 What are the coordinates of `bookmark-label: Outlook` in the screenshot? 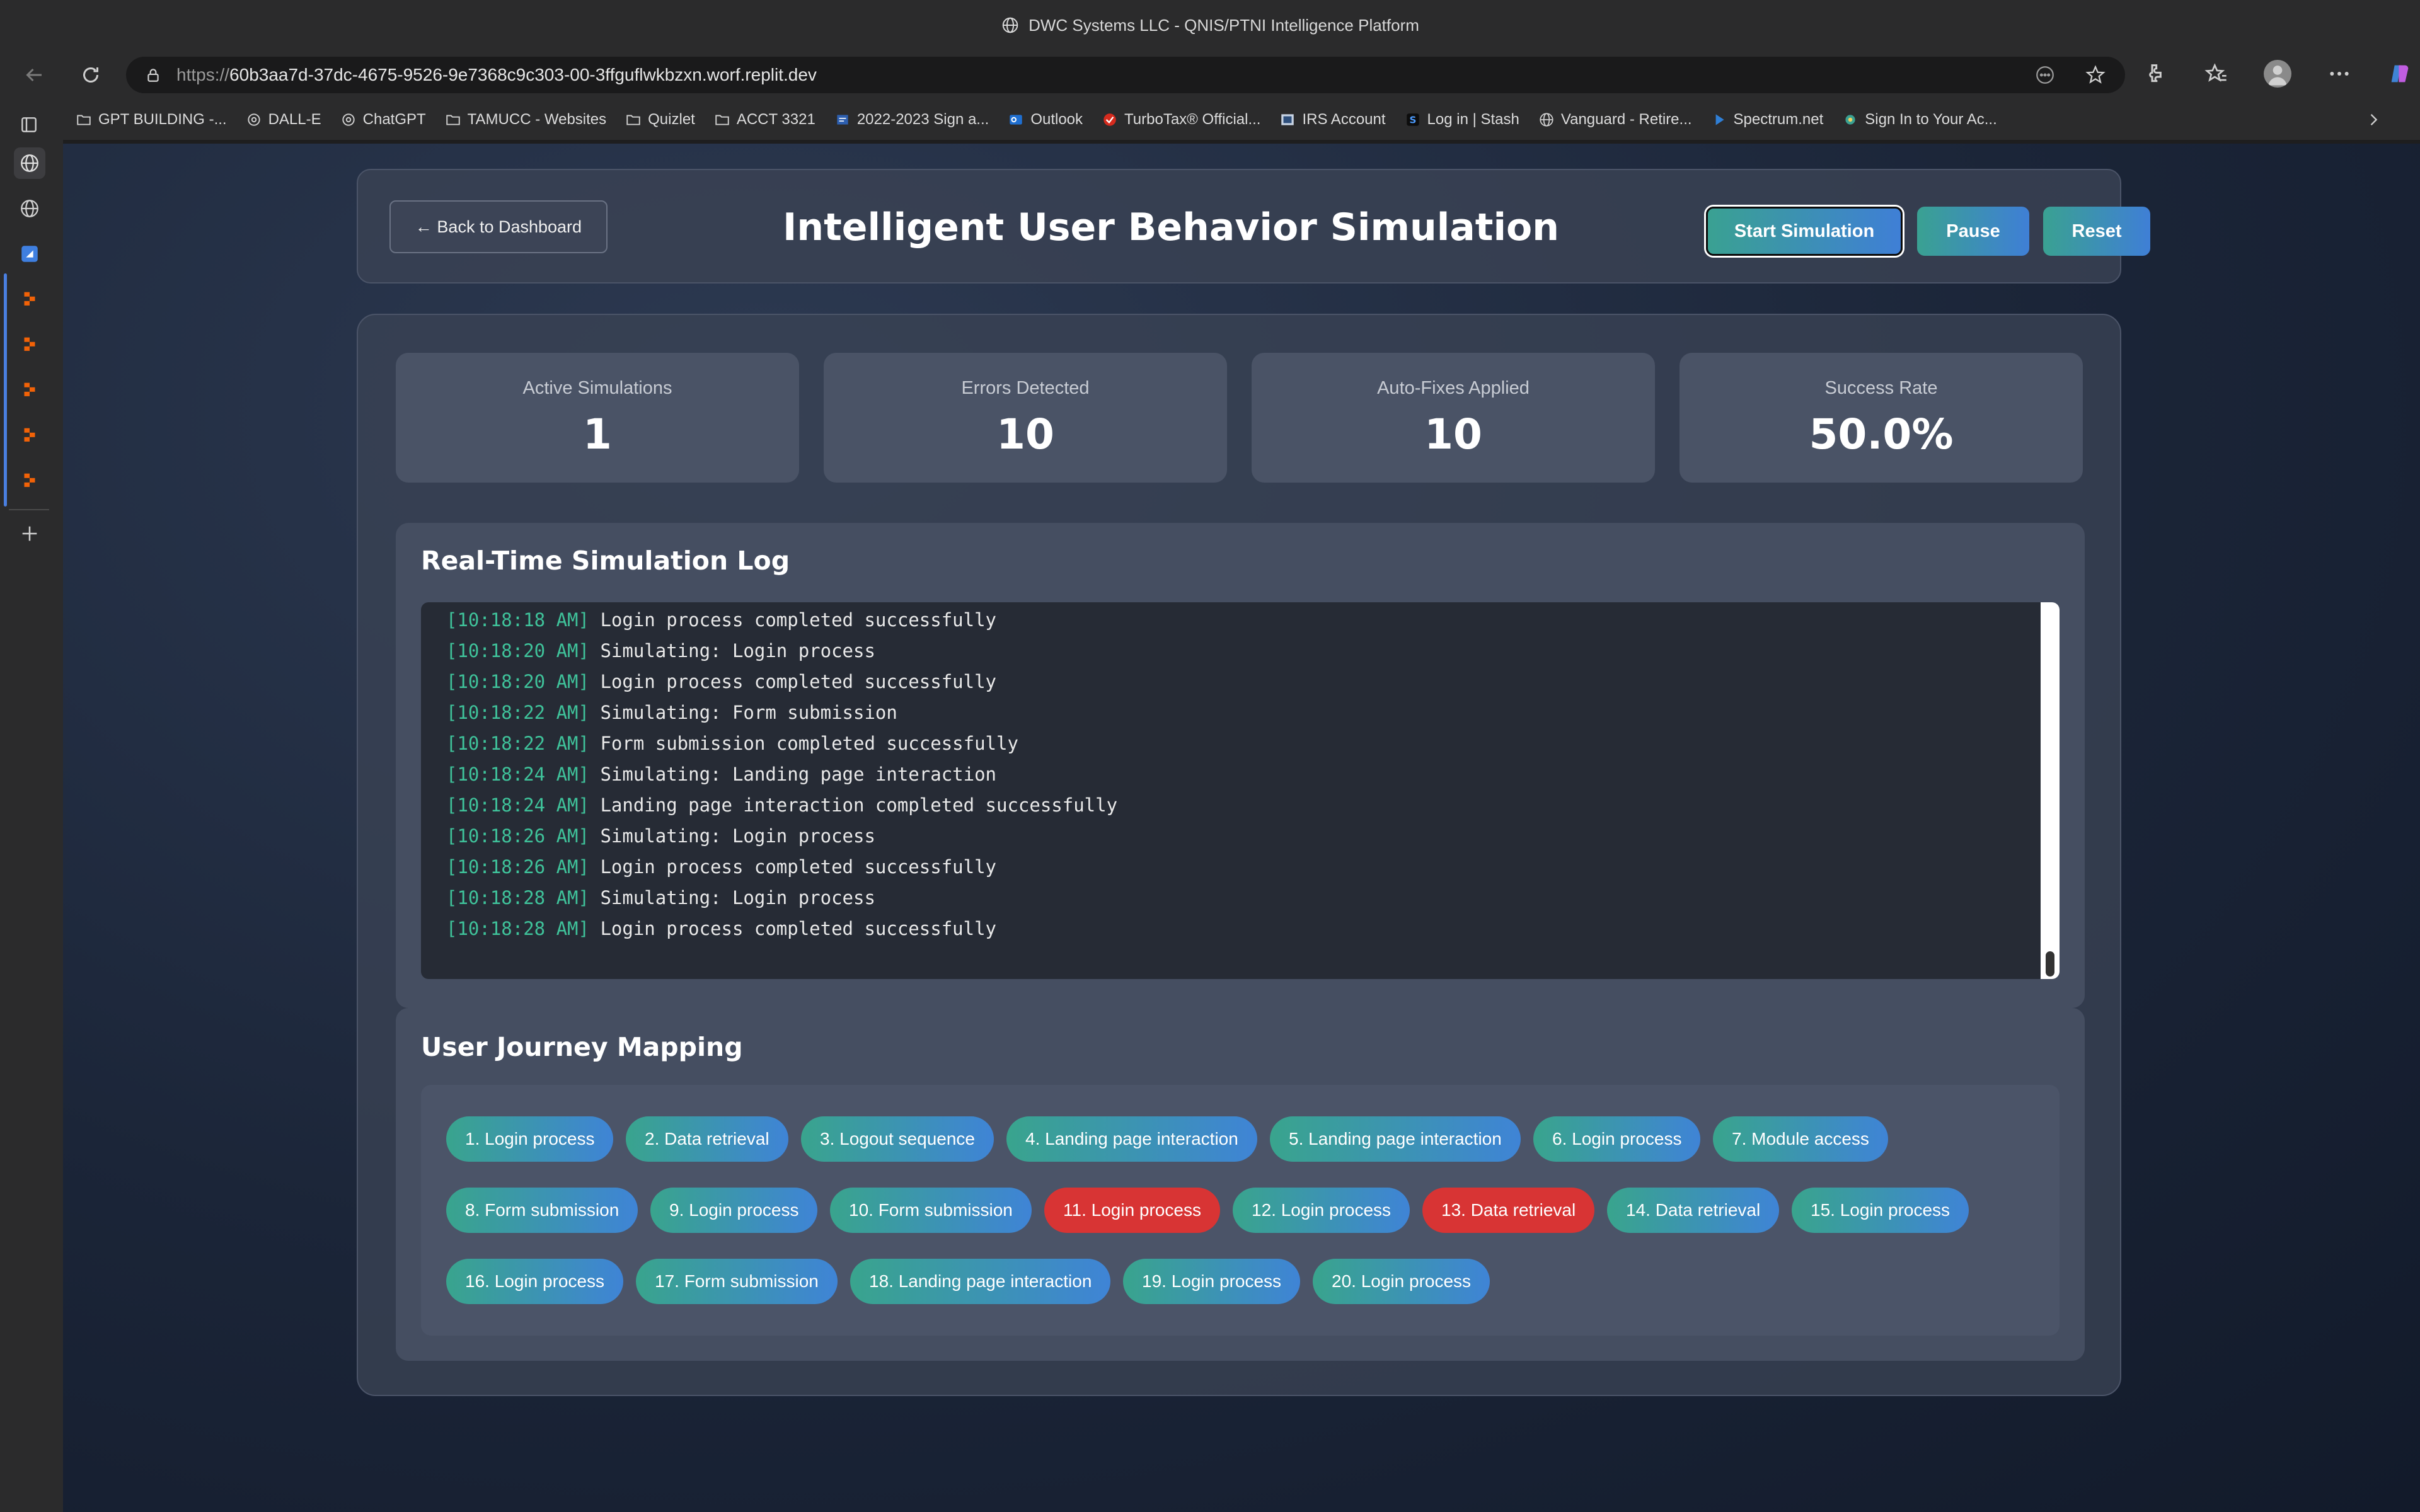 It's located at (1056, 119).